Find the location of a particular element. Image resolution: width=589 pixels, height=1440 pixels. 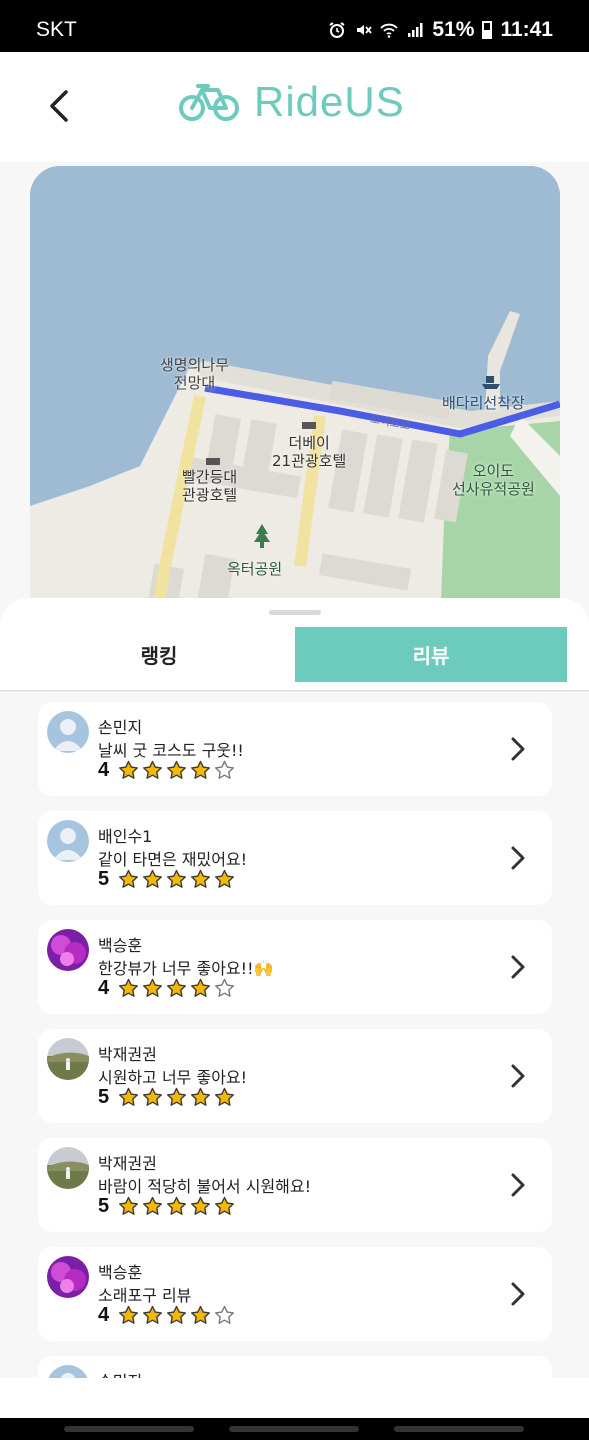

review-card: 백승훈소래포구 리뷰 4 is located at coordinates (295, 1294).